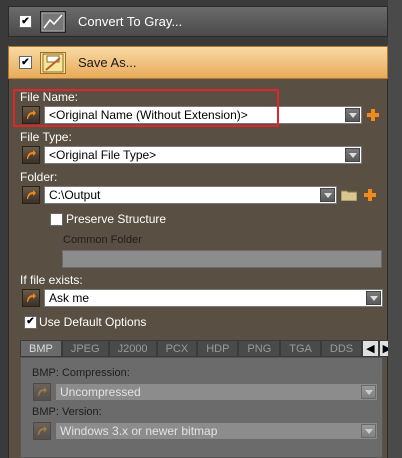 The width and height of the screenshot is (402, 458). I want to click on tab-scroll-left-button: ◀, so click(370, 348).